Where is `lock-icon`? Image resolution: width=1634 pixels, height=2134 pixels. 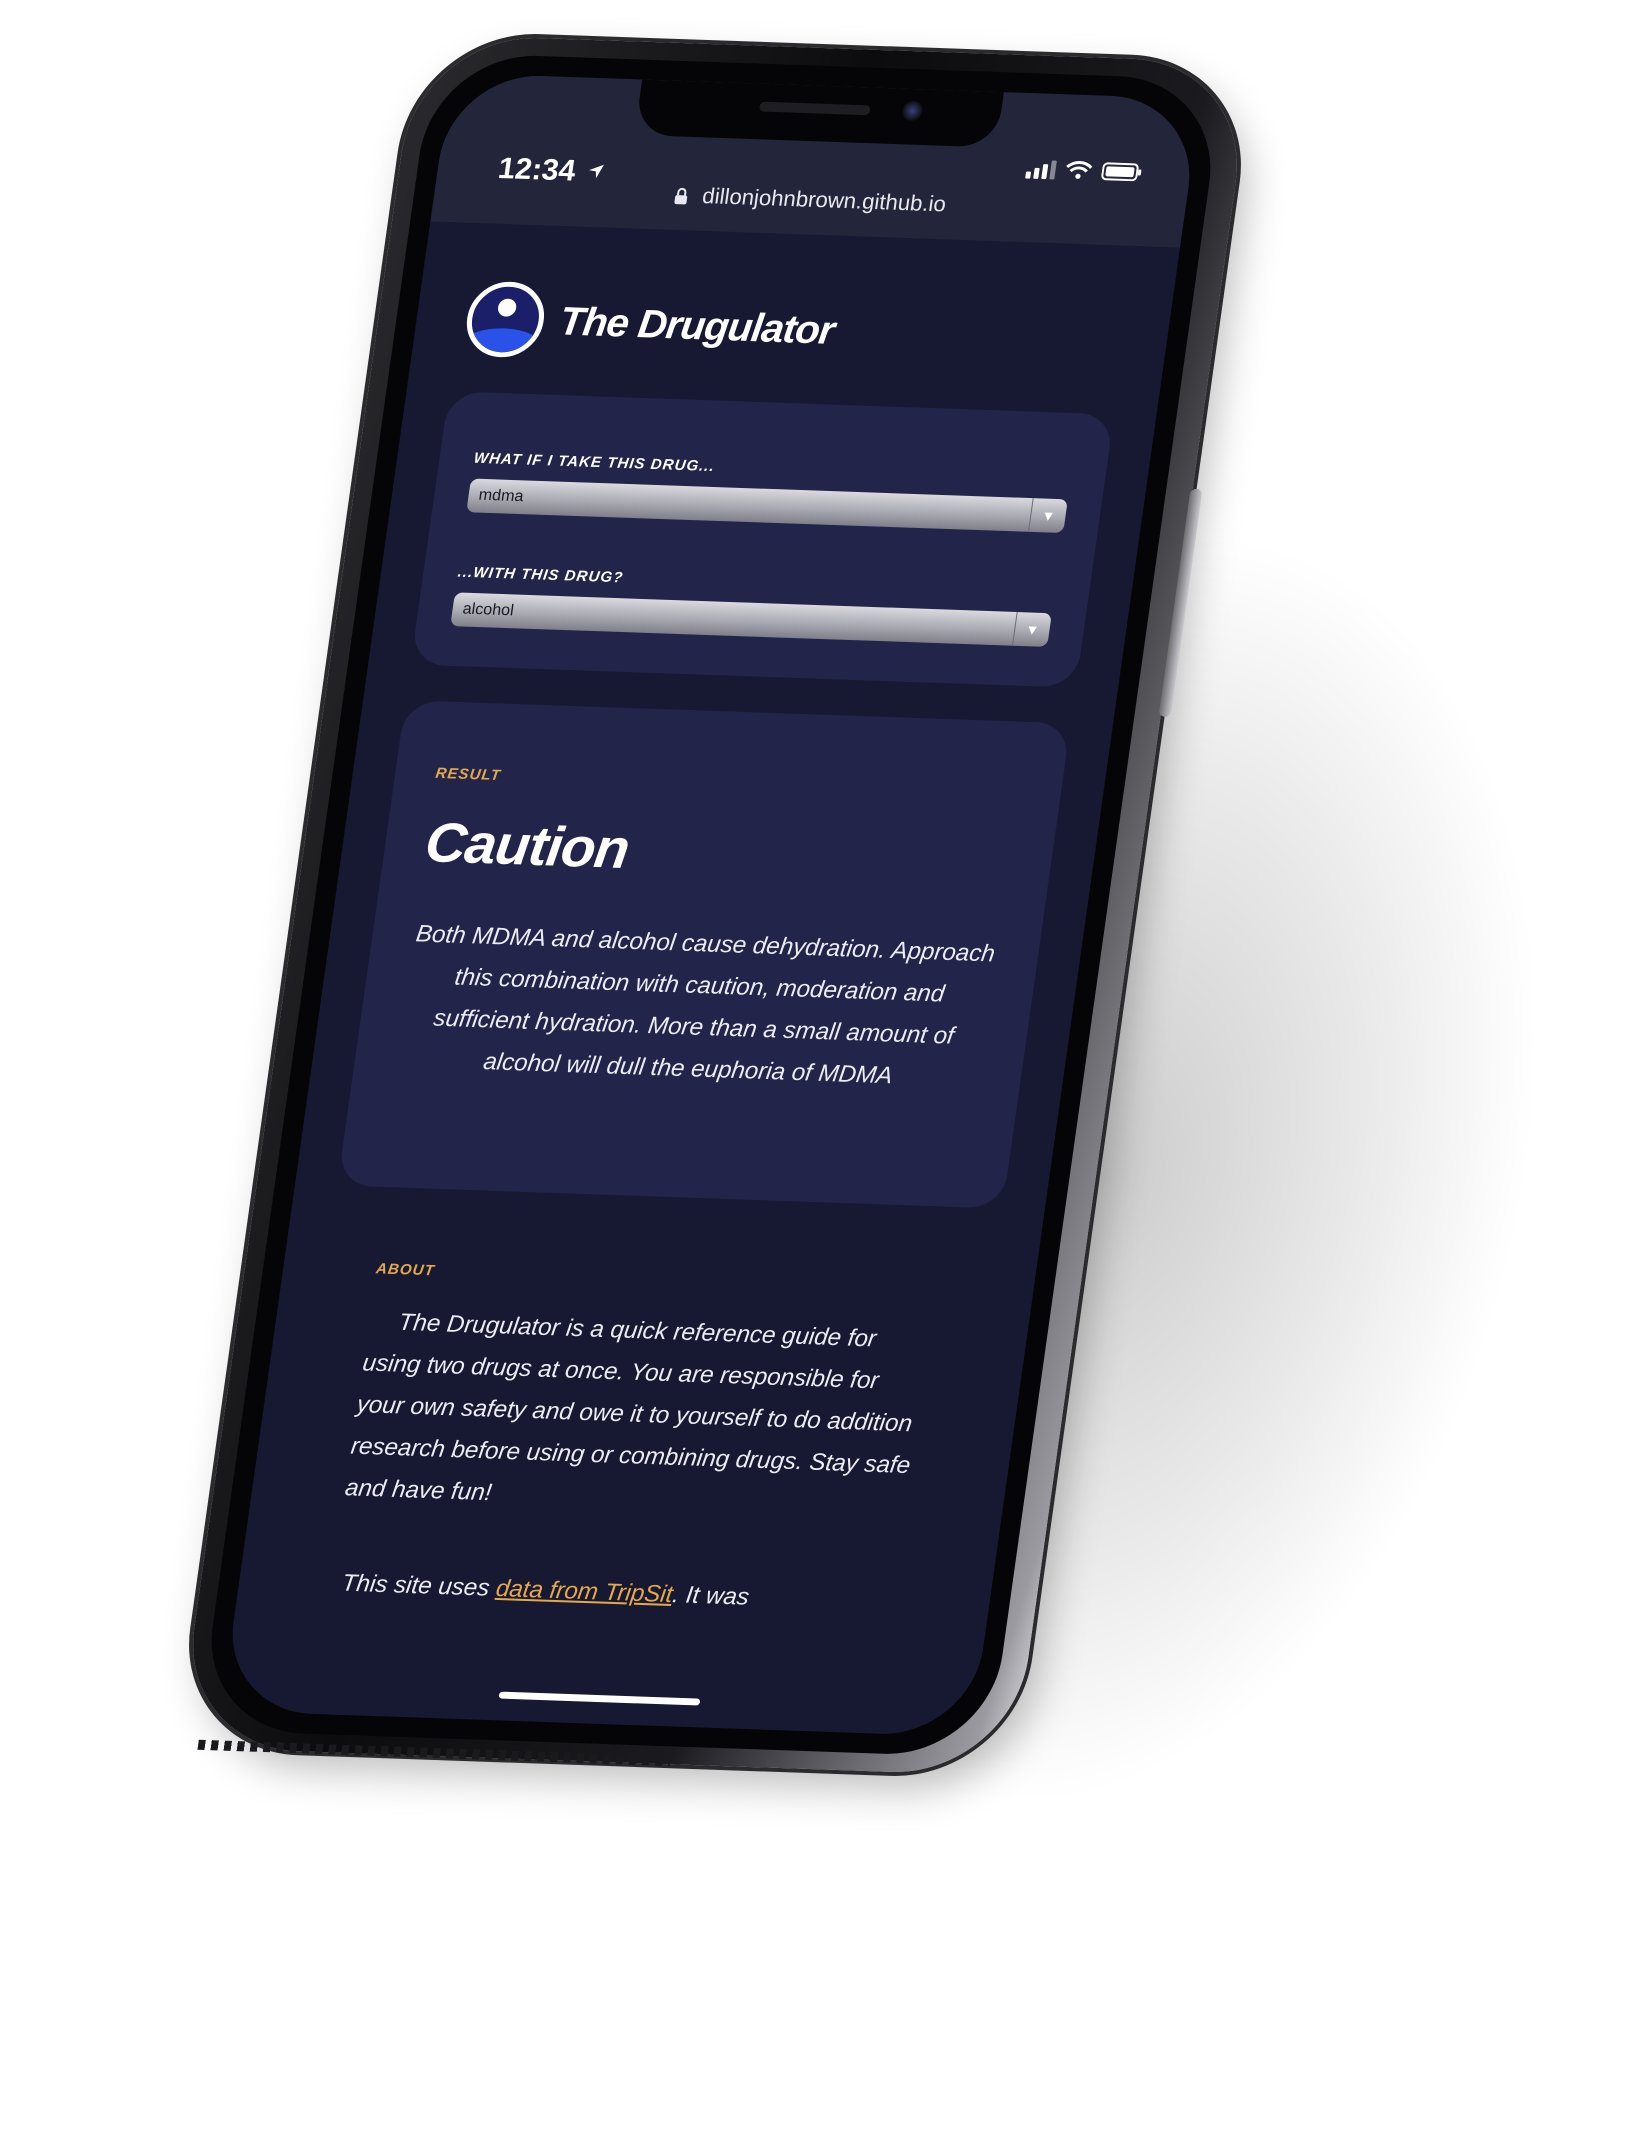
lock-icon is located at coordinates (681, 196).